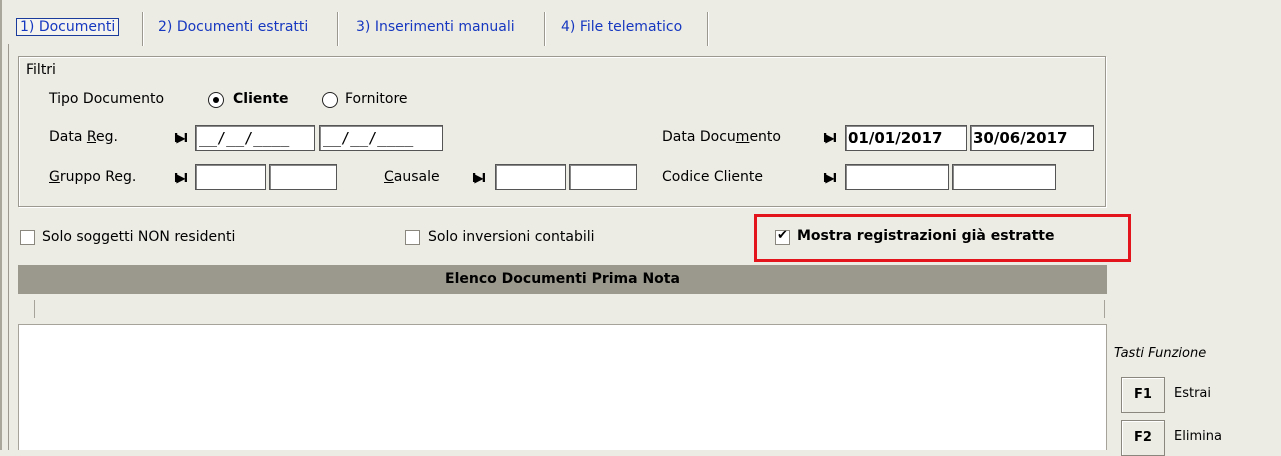  Describe the element at coordinates (1143, 438) in the screenshot. I see `f2-key-button: F2` at that location.